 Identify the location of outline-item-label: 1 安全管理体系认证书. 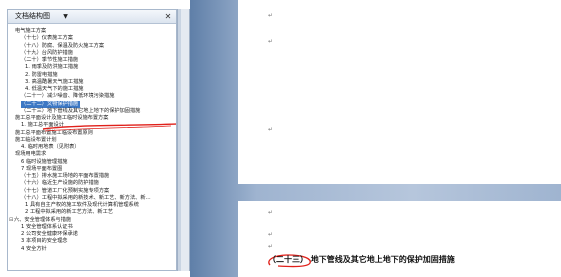
(47, 226).